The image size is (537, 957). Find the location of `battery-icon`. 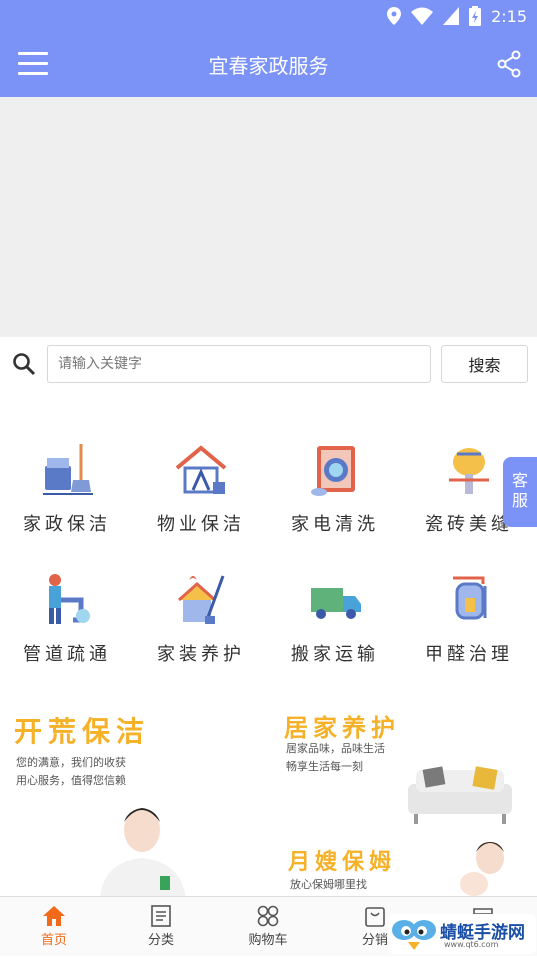

battery-icon is located at coordinates (475, 16).